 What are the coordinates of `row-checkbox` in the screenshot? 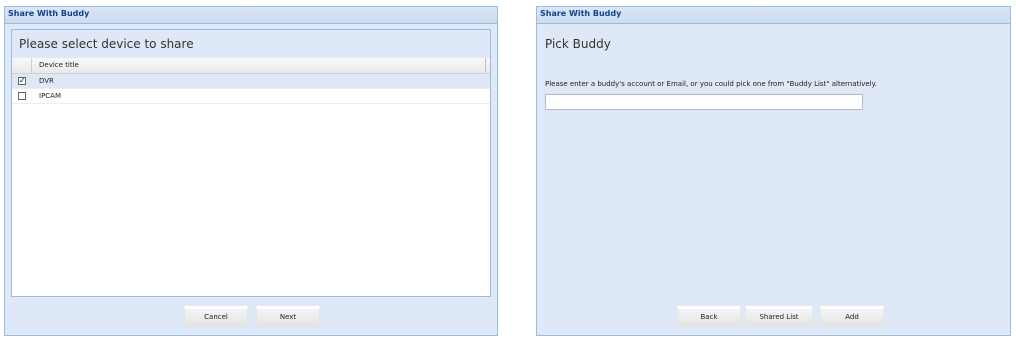 It's located at (22, 96).